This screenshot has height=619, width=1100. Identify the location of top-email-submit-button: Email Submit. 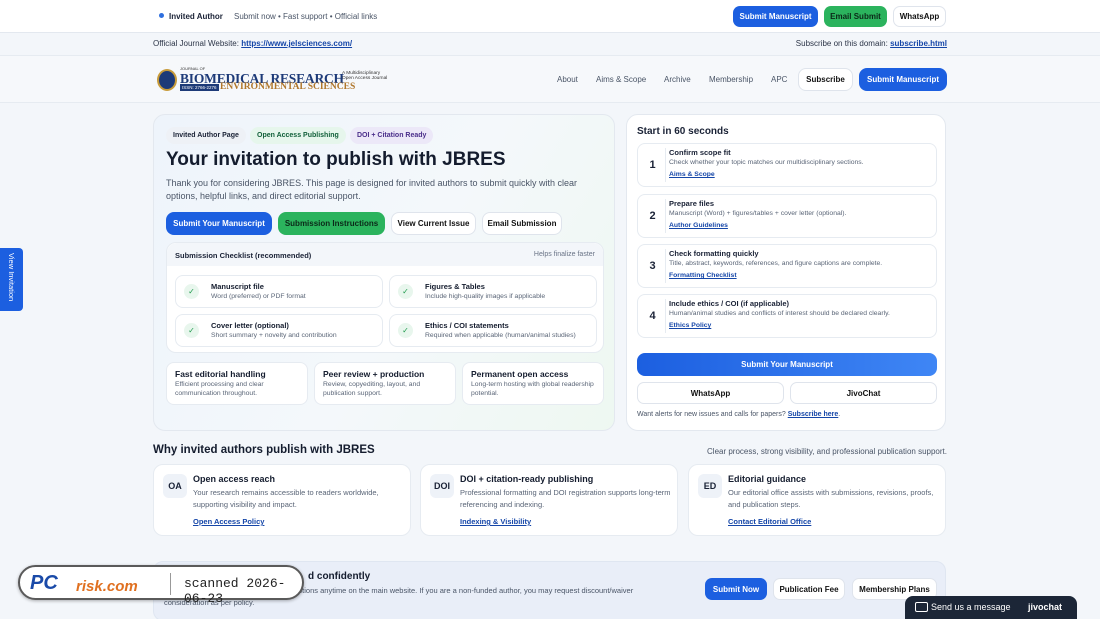
(855, 16).